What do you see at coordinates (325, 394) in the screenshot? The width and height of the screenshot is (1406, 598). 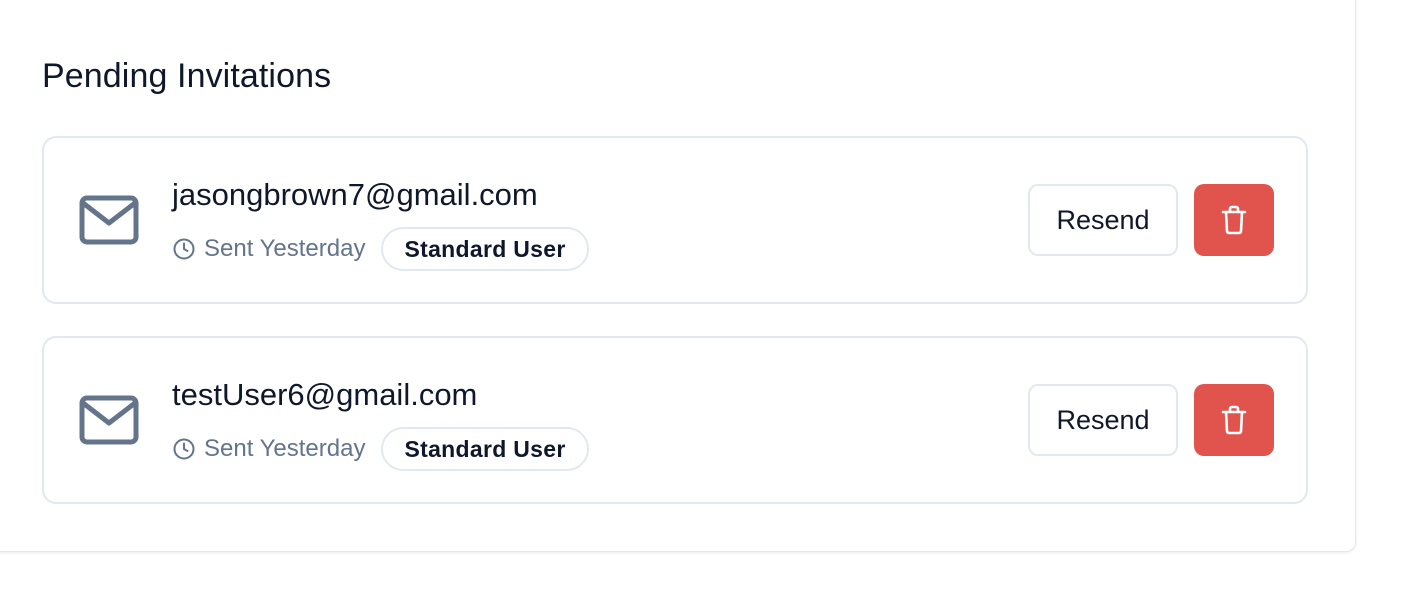 I see `invitation-email: testUser6@gmail.com` at bounding box center [325, 394].